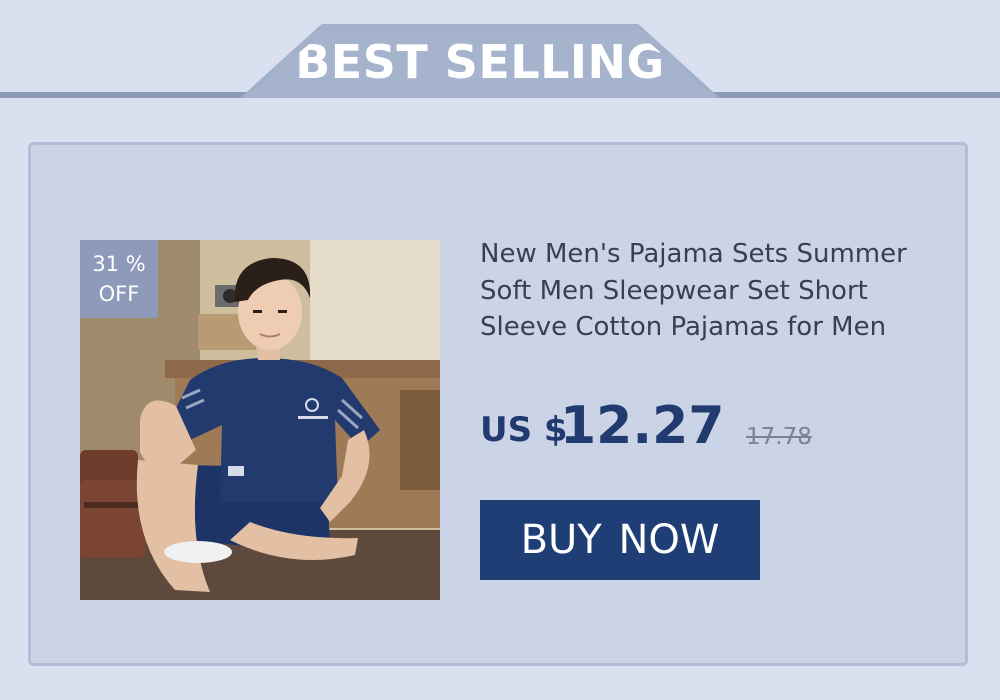  I want to click on currency-label: US $, so click(524, 430).